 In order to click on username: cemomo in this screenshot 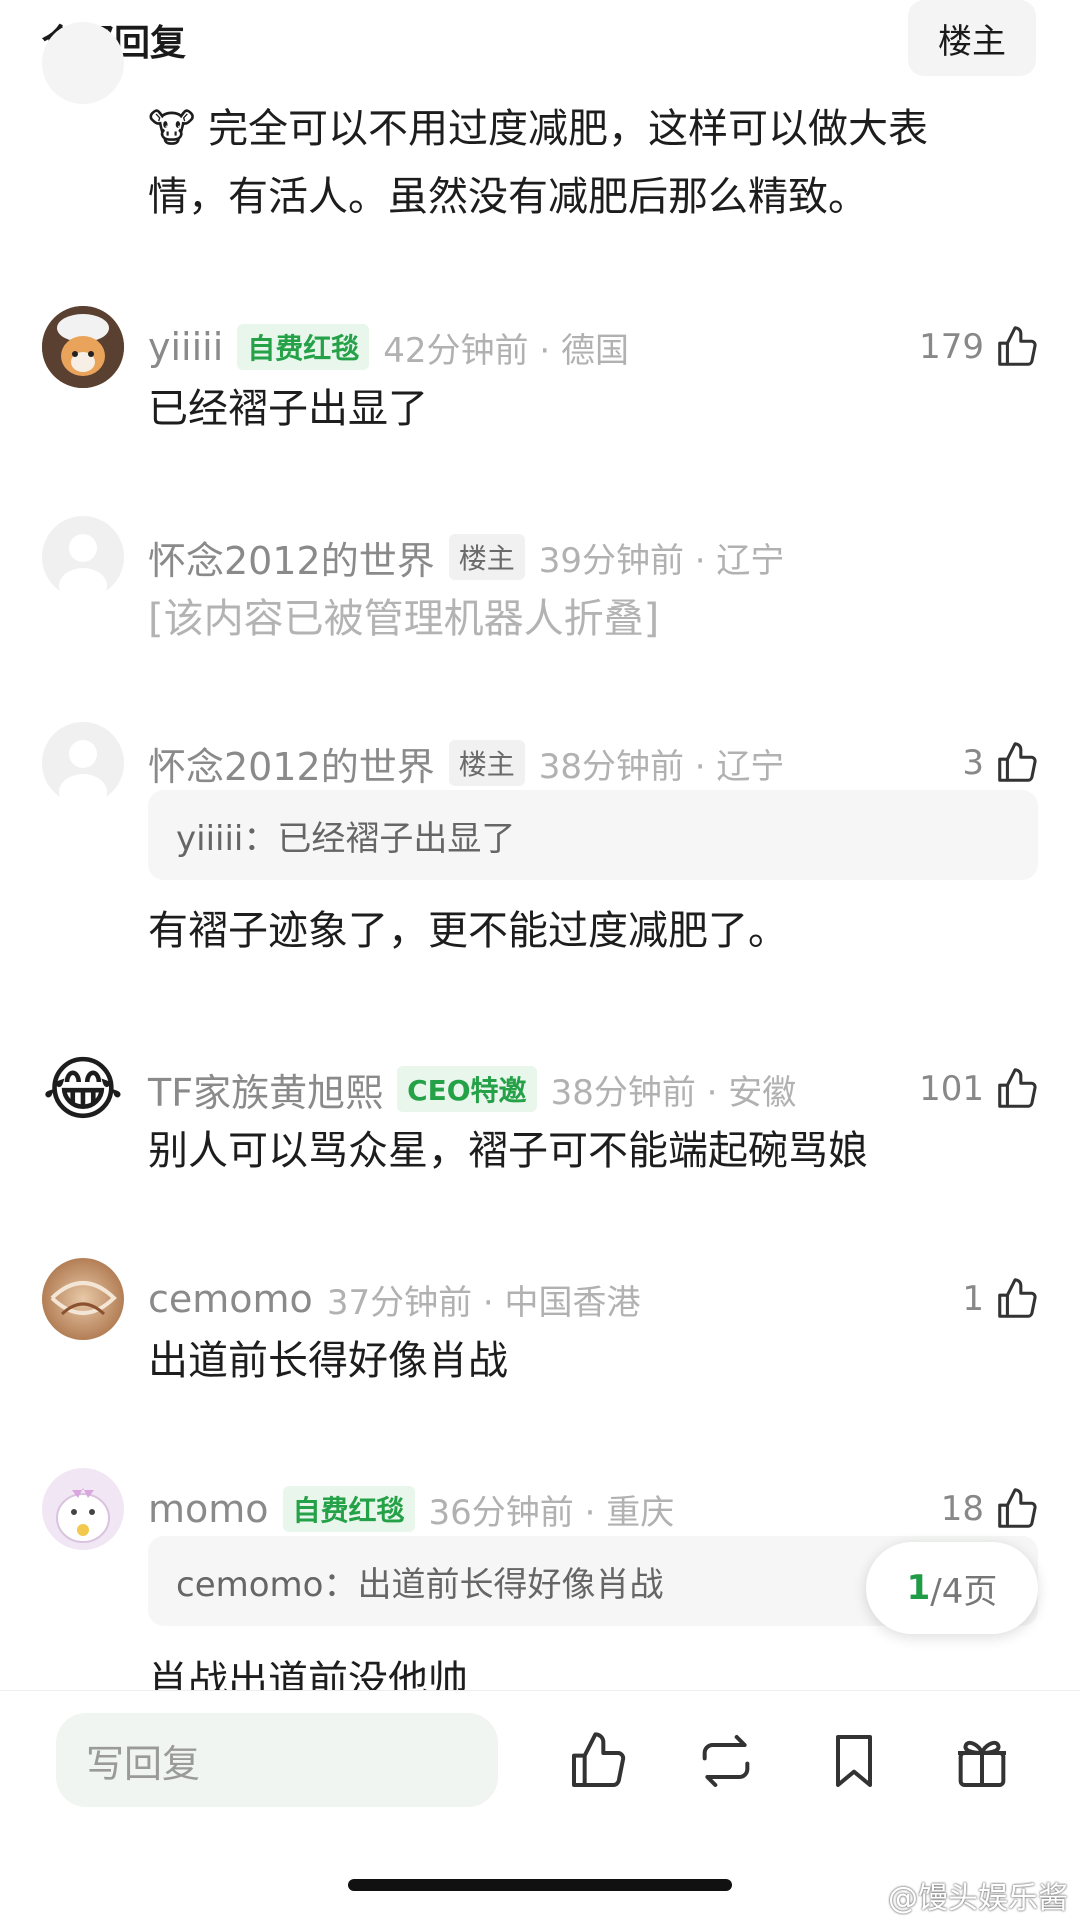, I will do `click(230, 1299)`.